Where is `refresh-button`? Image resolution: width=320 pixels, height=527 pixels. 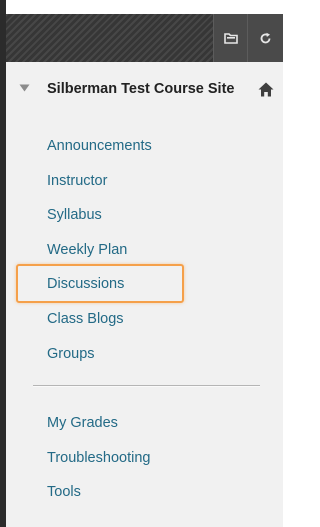 refresh-button is located at coordinates (265, 38).